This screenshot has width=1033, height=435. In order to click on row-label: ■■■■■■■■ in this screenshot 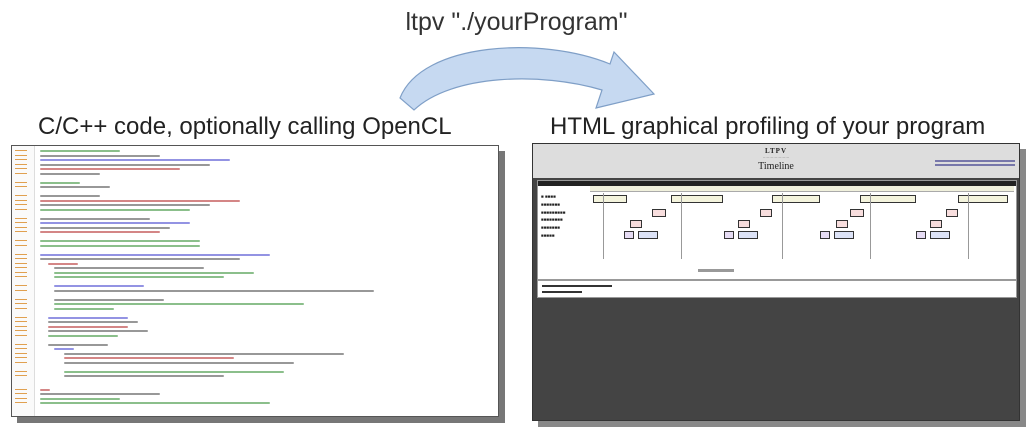, I will do `click(552, 219)`.